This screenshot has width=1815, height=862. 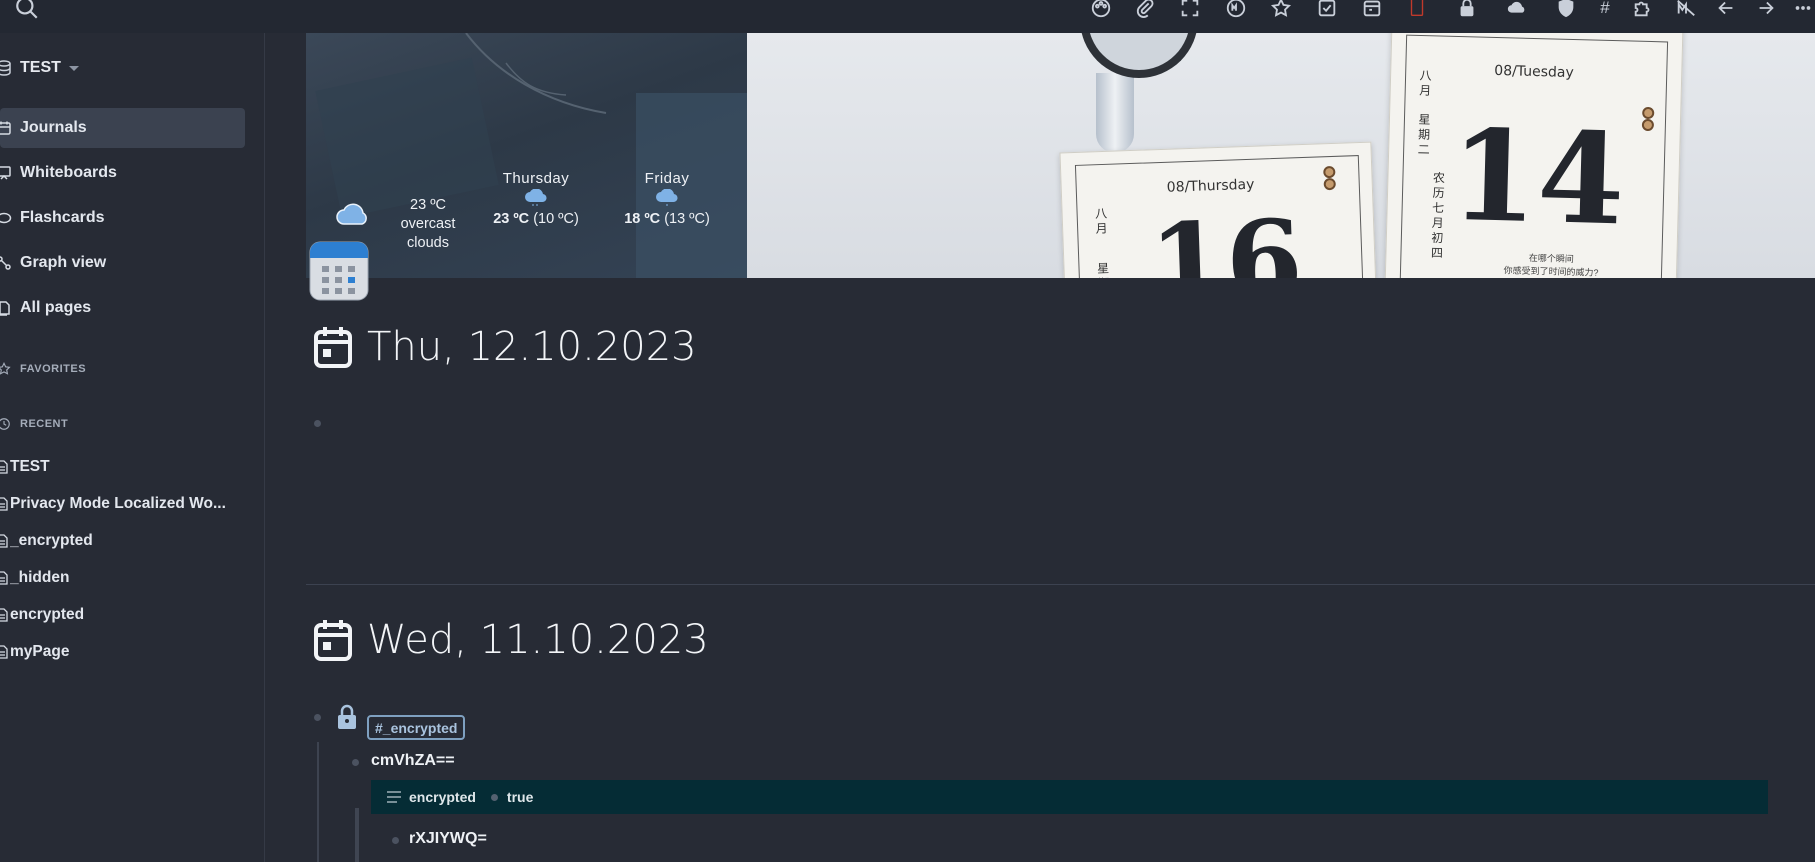 I want to click on checkbox-icon, so click(x=1327, y=11).